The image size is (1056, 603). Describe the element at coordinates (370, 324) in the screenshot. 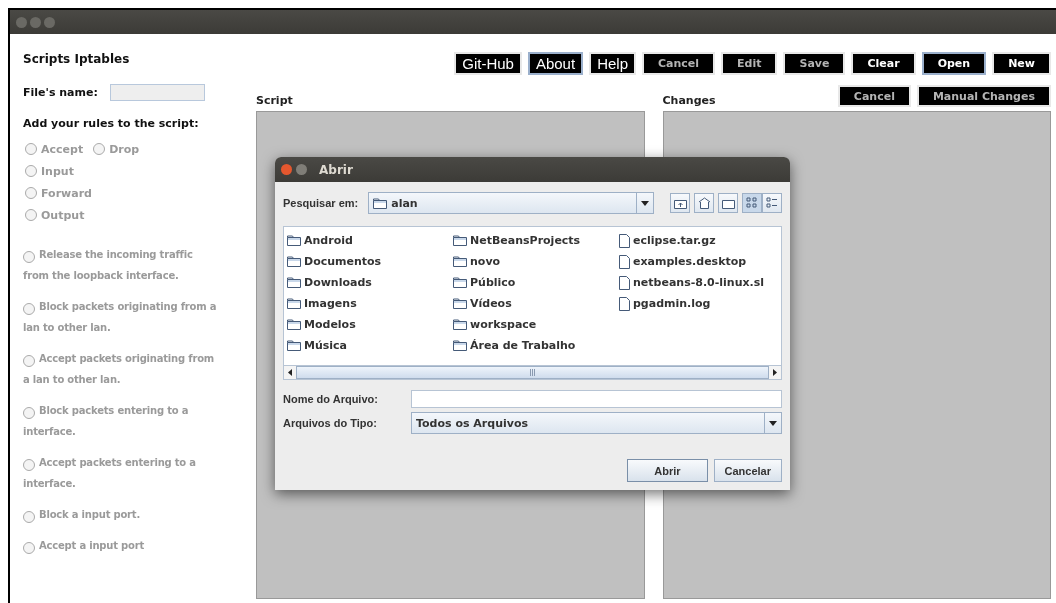

I see `file-item: Modelos` at that location.